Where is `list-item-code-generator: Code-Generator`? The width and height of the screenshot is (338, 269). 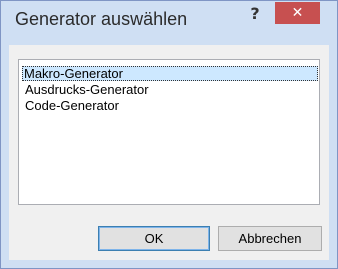 list-item-code-generator: Code-Generator is located at coordinates (72, 105).